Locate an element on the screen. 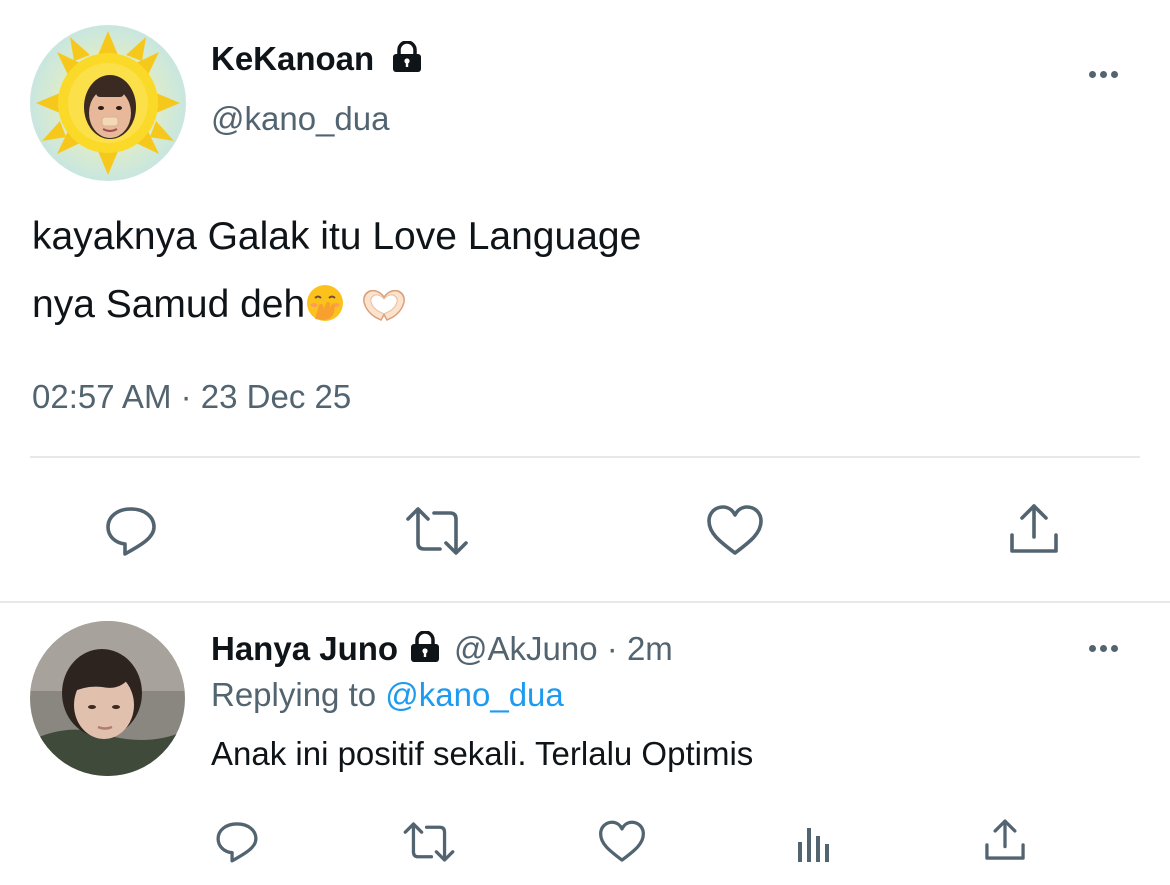 This screenshot has height=885, width=1170. retweet-button is located at coordinates (437, 531).